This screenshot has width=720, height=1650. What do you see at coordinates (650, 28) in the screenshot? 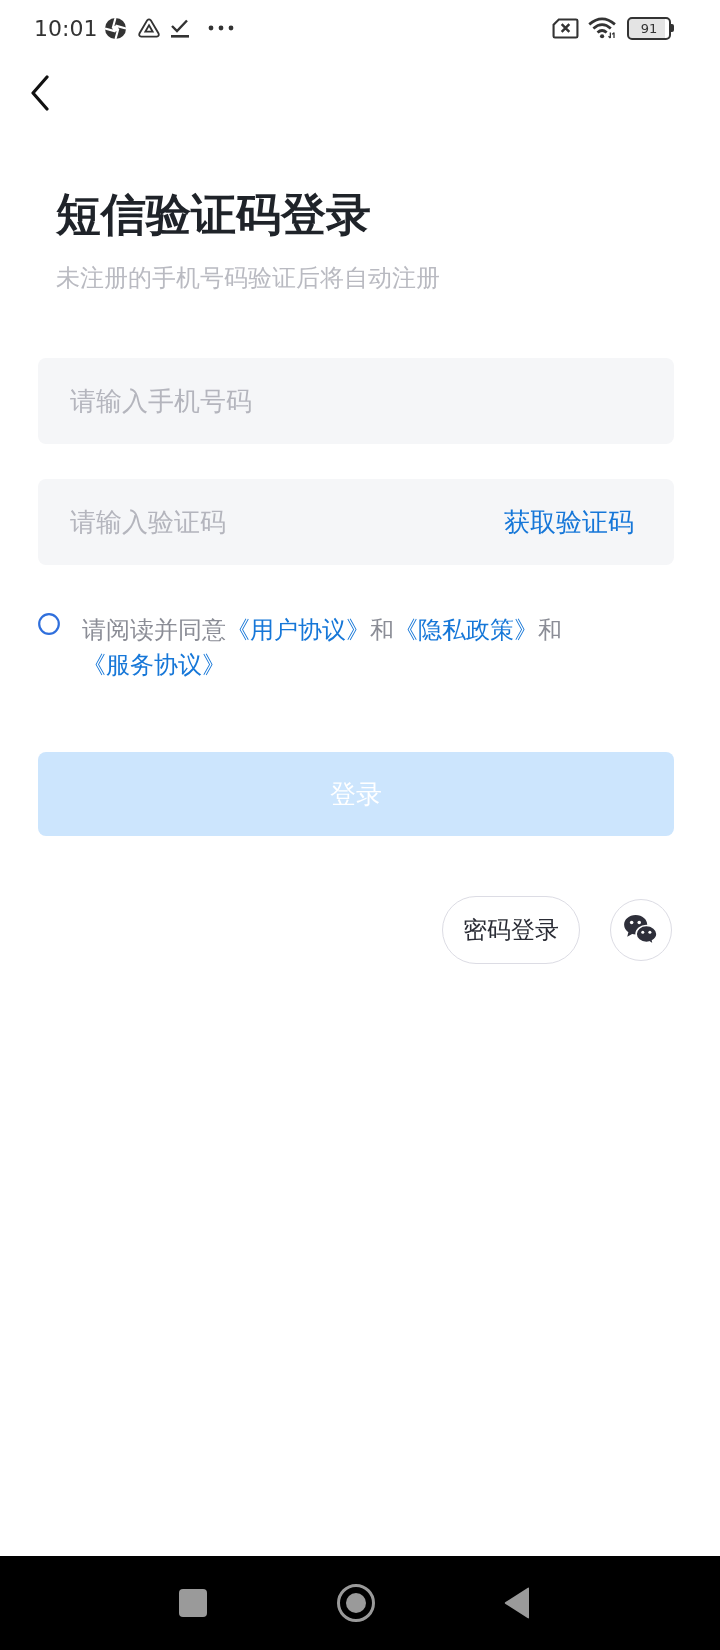
I see `battery-indicator: 91` at bounding box center [650, 28].